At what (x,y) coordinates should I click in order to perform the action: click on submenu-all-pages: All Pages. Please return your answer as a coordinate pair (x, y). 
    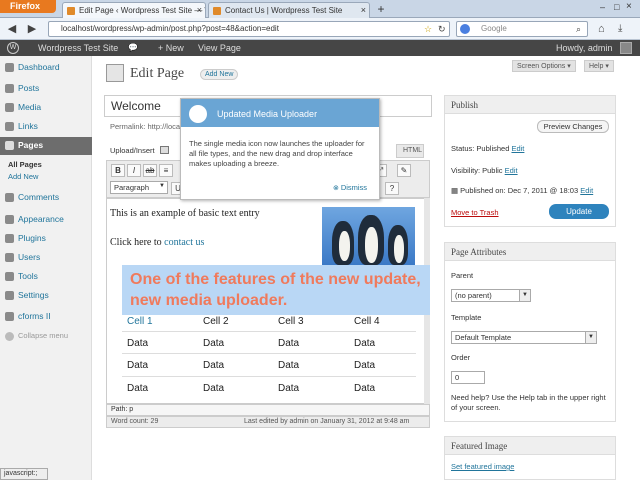
    Looking at the image, I should click on (25, 164).